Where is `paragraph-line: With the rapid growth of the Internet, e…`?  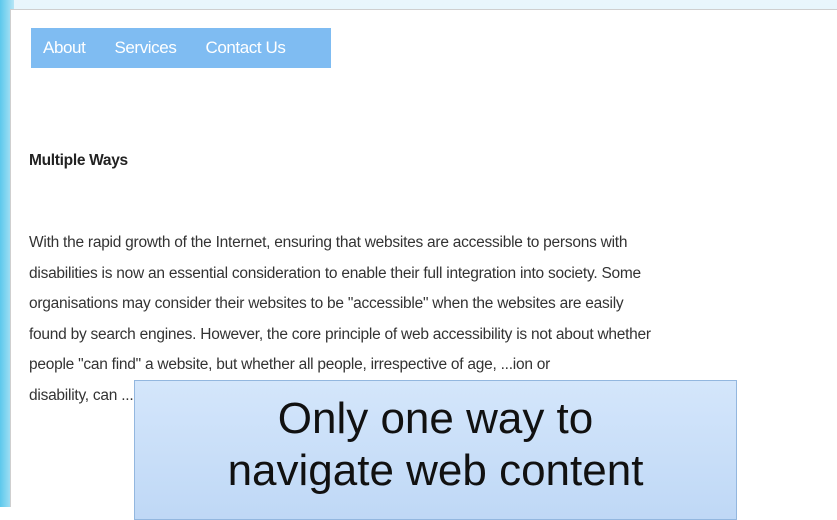
paragraph-line: With the rapid growth of the Internet, e… is located at coordinates (328, 242).